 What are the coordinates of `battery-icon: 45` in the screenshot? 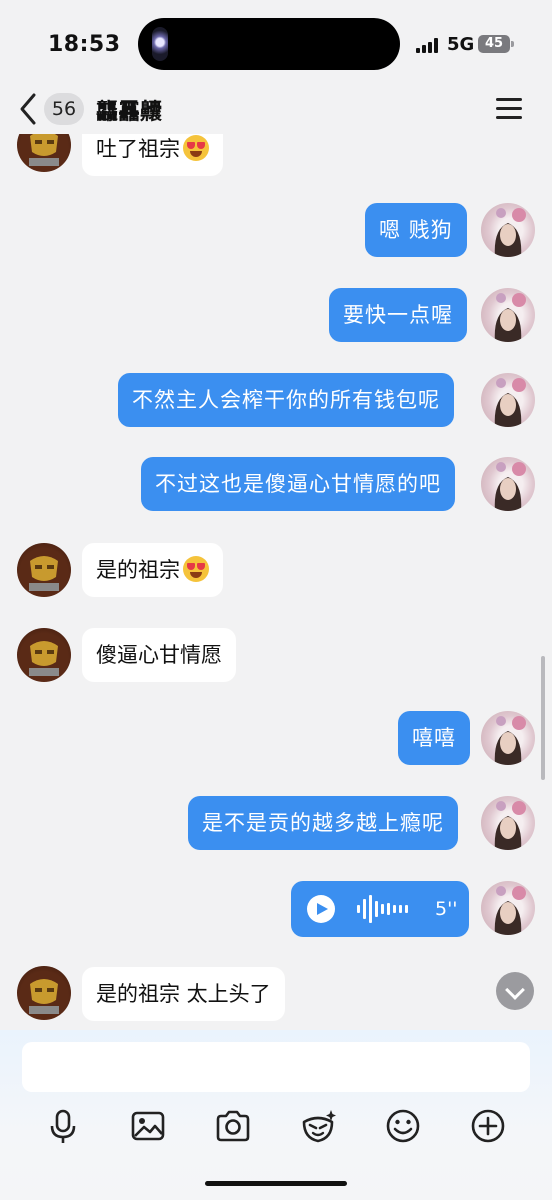 It's located at (494, 44).